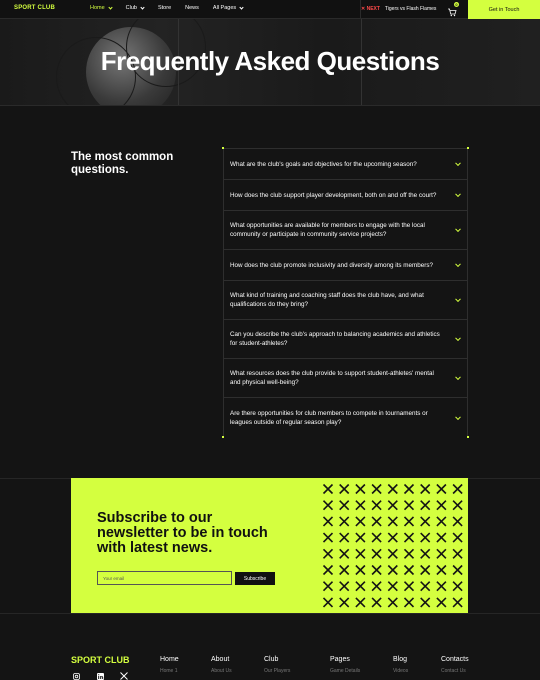  What do you see at coordinates (221, 665) in the screenshot?
I see `footer-col-about: About About Us` at bounding box center [221, 665].